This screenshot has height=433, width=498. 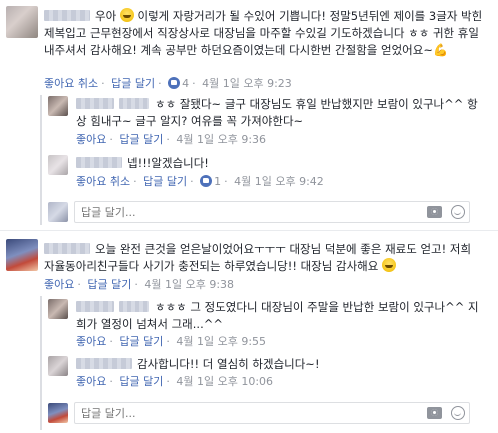 I want to click on comment-actions: 좋아요 · 답글 달기 · 4월 1일 오후 9:38, so click(x=139, y=284).